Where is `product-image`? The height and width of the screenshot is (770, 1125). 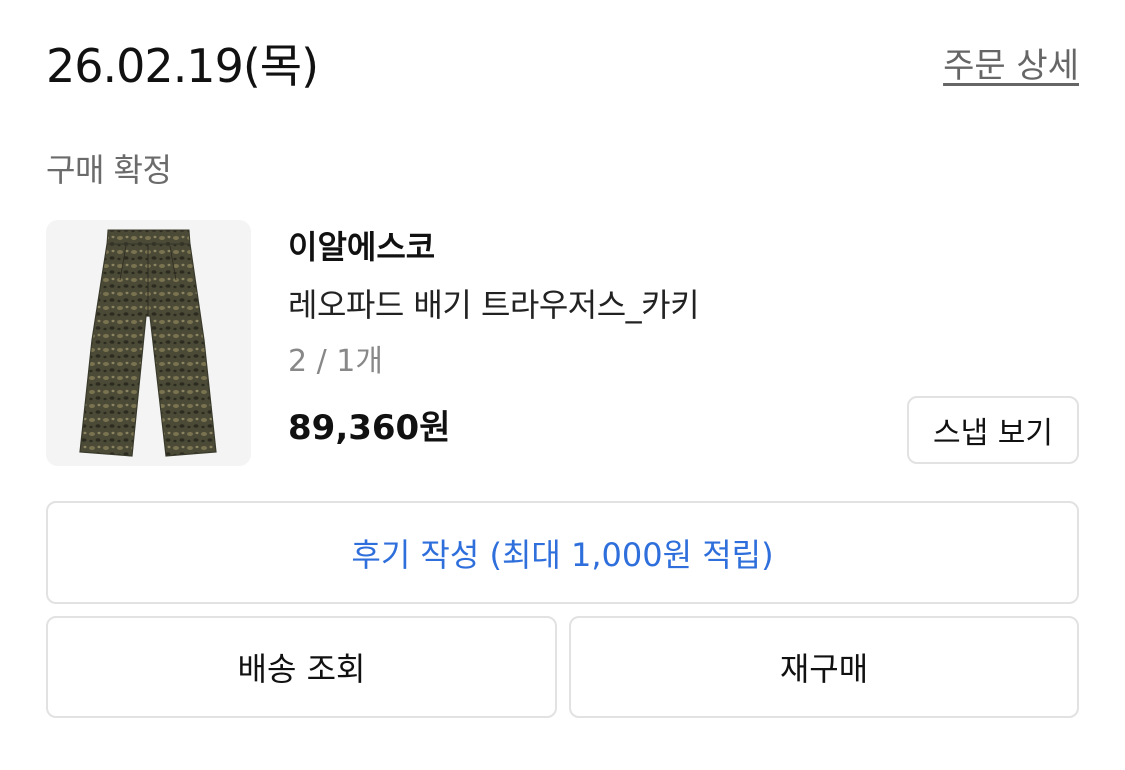
product-image is located at coordinates (148, 343).